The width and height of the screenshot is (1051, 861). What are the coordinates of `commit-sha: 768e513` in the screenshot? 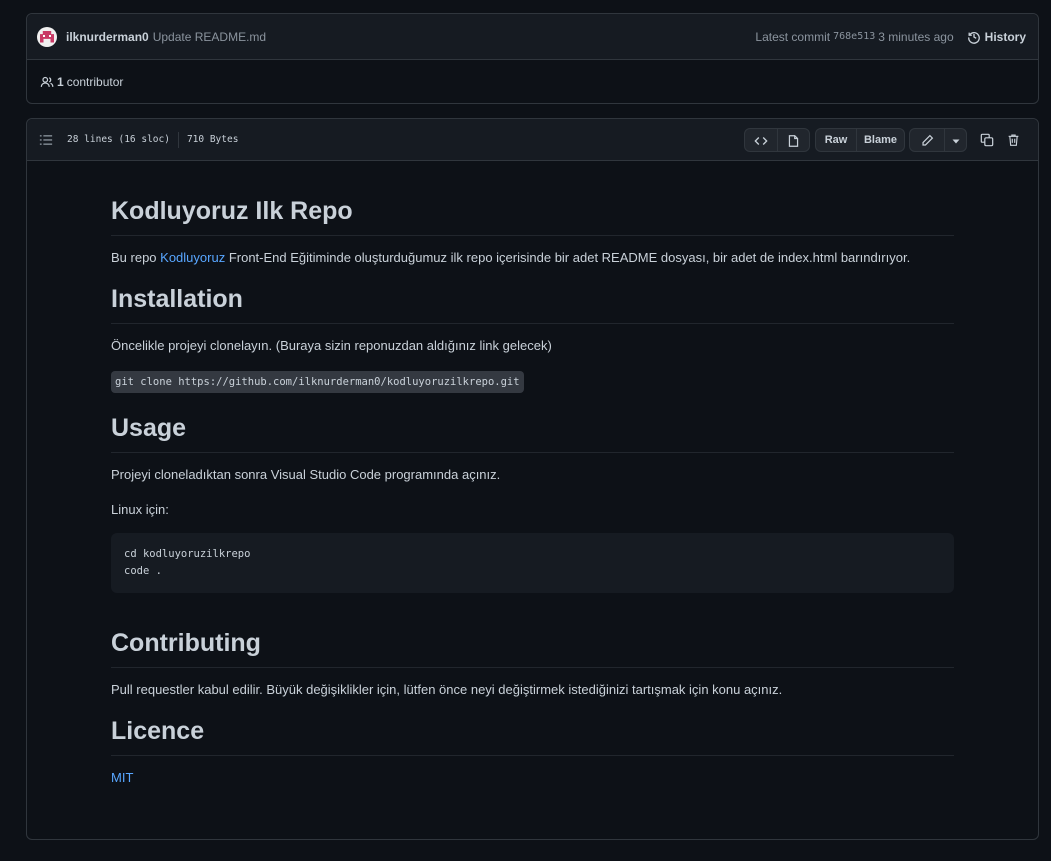 It's located at (854, 36).